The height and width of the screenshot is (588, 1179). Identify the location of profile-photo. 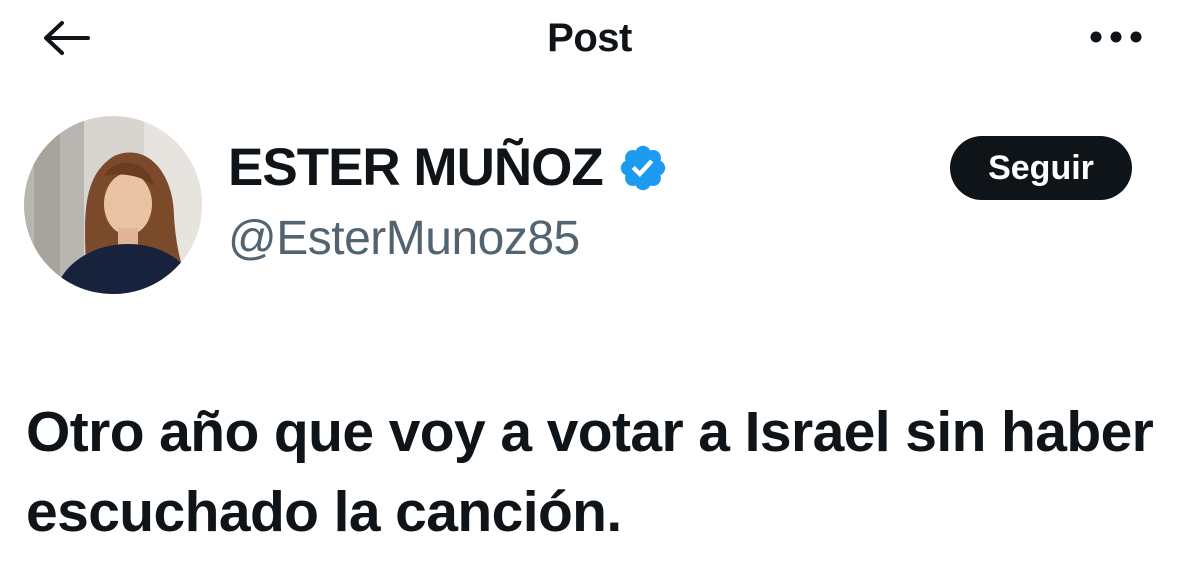
(113, 205).